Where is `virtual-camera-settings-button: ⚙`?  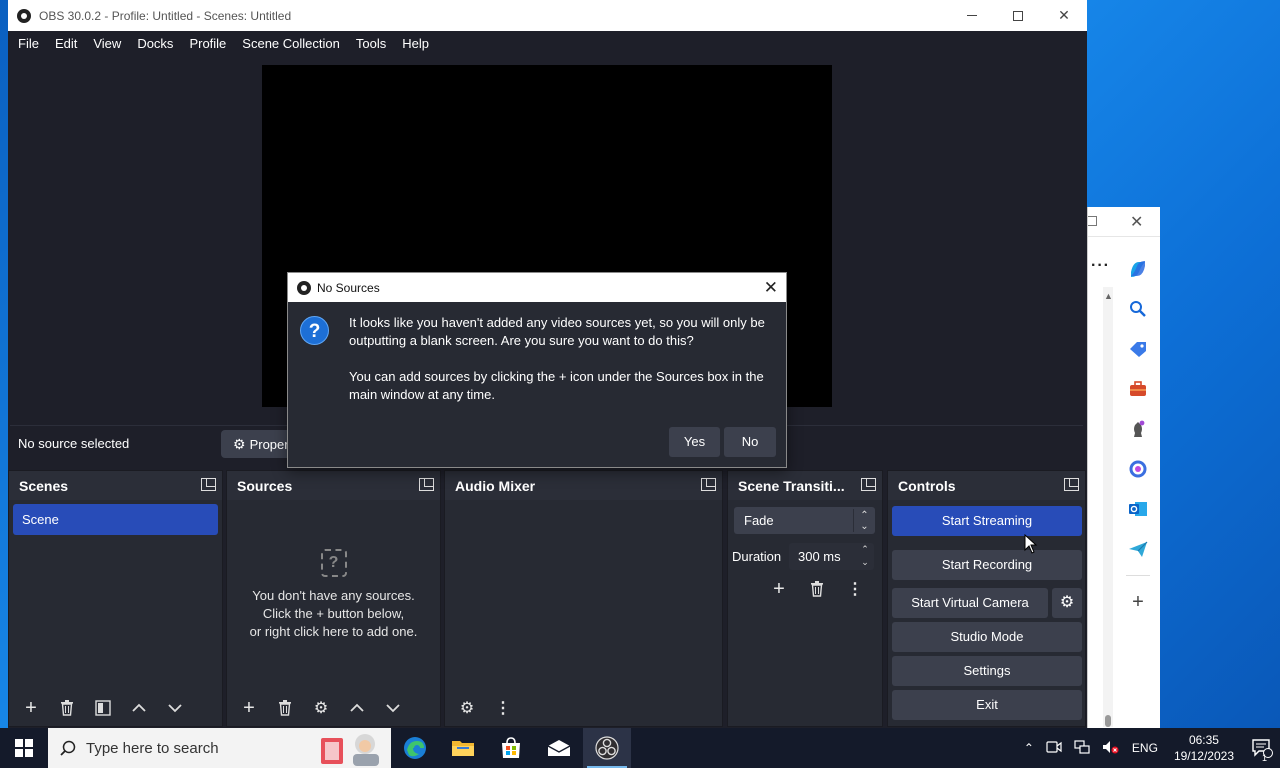 virtual-camera-settings-button: ⚙ is located at coordinates (1067, 603).